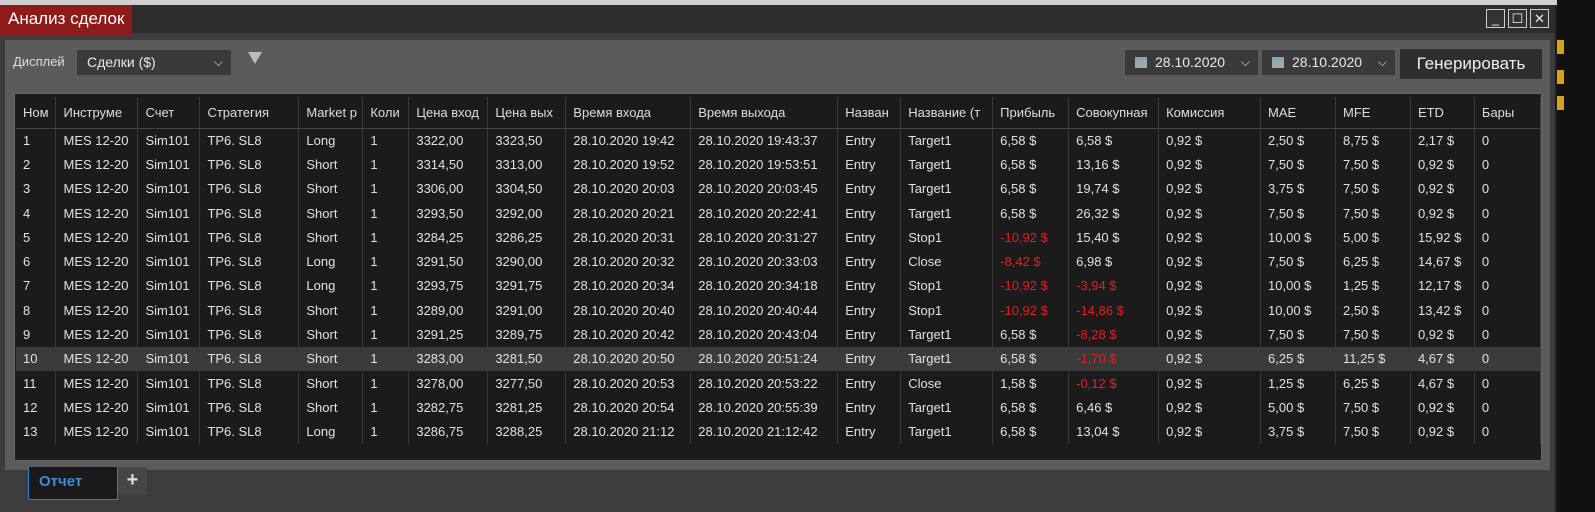 The width and height of the screenshot is (1595, 512). What do you see at coordinates (331, 113) in the screenshot?
I see `column-header: Market p` at bounding box center [331, 113].